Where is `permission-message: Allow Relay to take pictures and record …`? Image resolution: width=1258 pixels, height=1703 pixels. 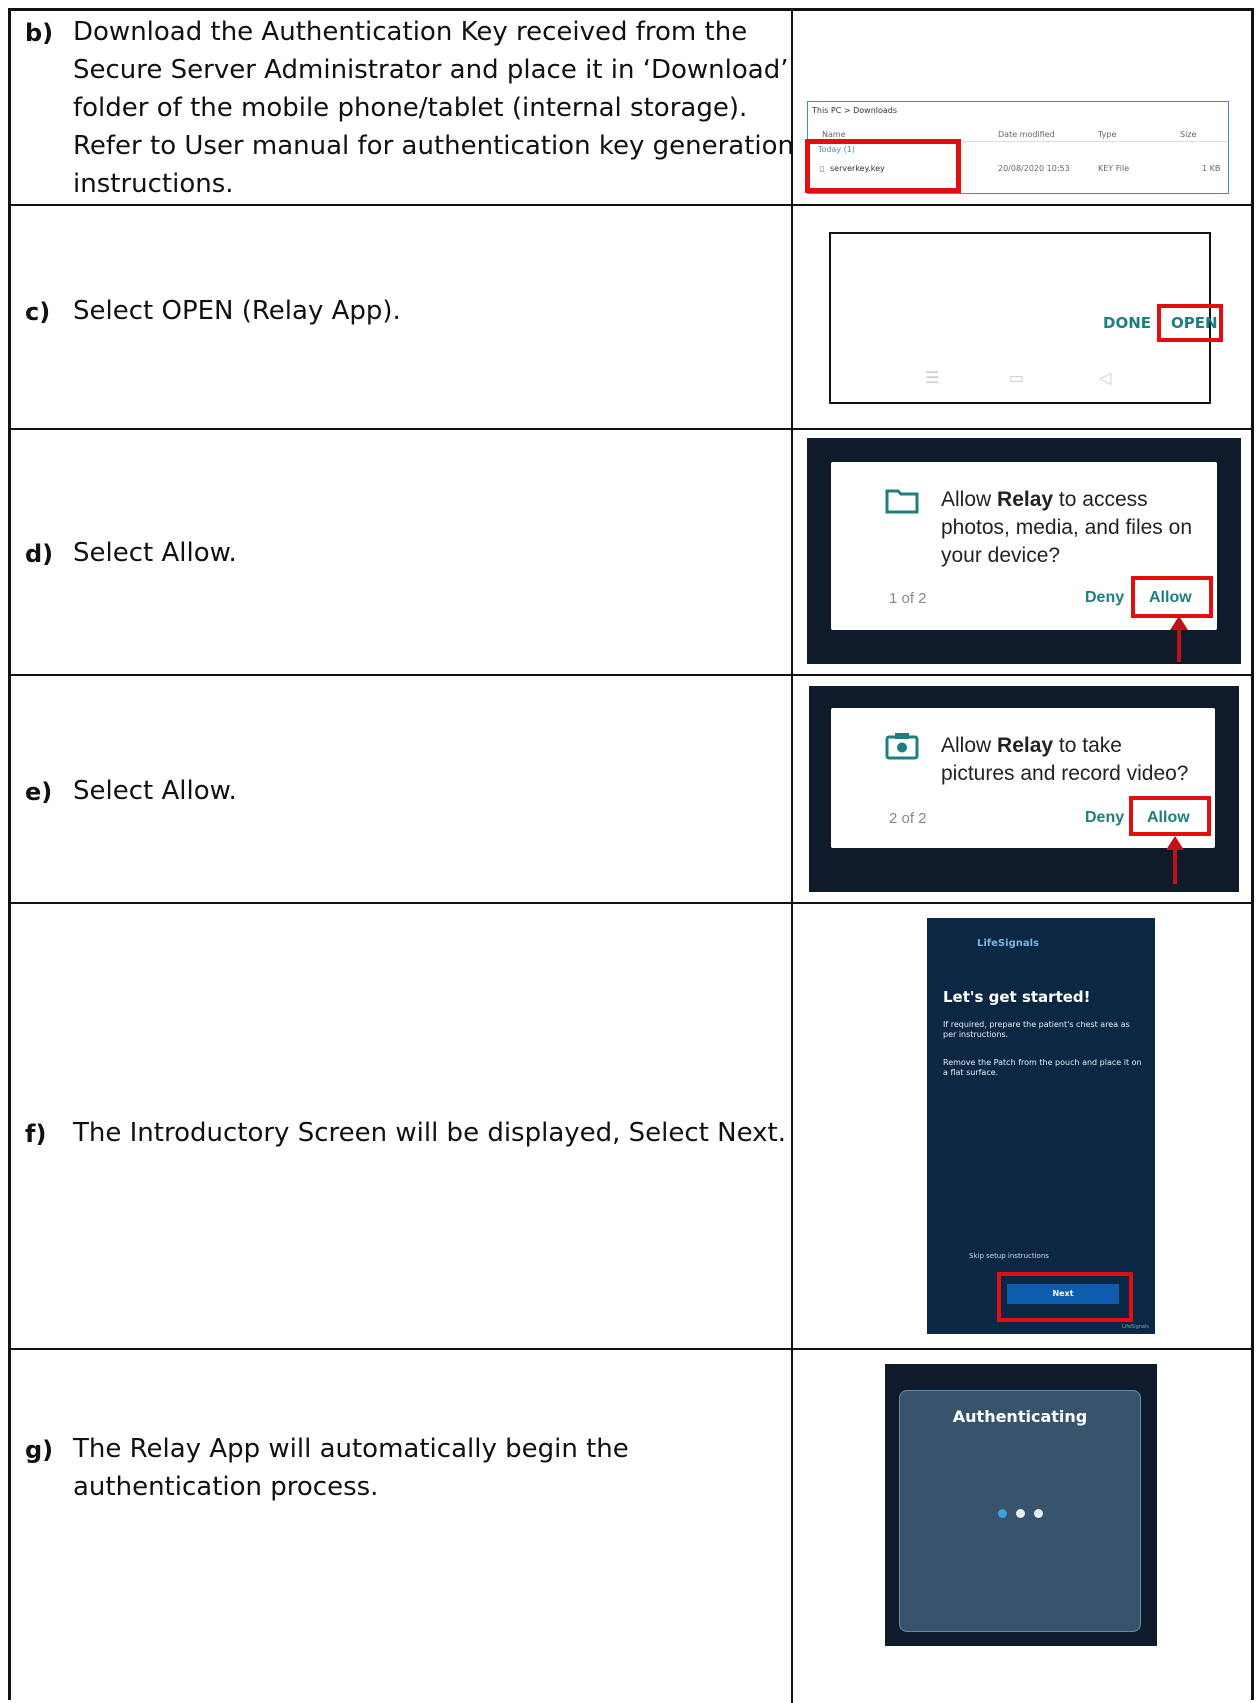 permission-message: Allow Relay to take pictures and record … is located at coordinates (1065, 759).